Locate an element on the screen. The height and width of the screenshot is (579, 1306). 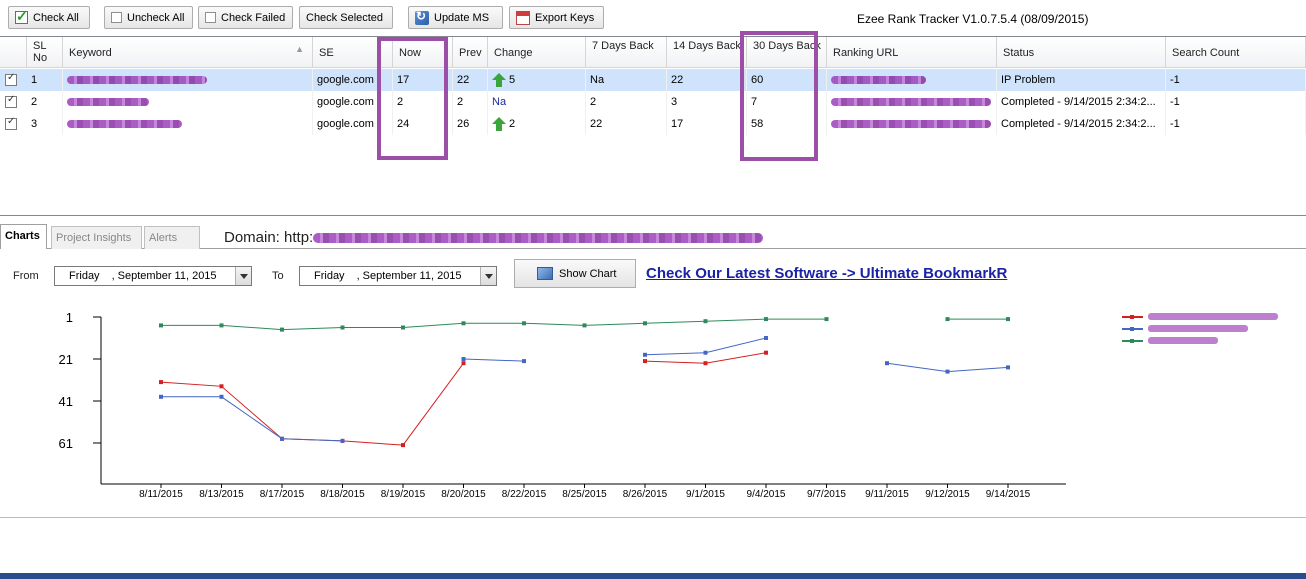
cell-7-days: 2 is located at coordinates (626, 102).